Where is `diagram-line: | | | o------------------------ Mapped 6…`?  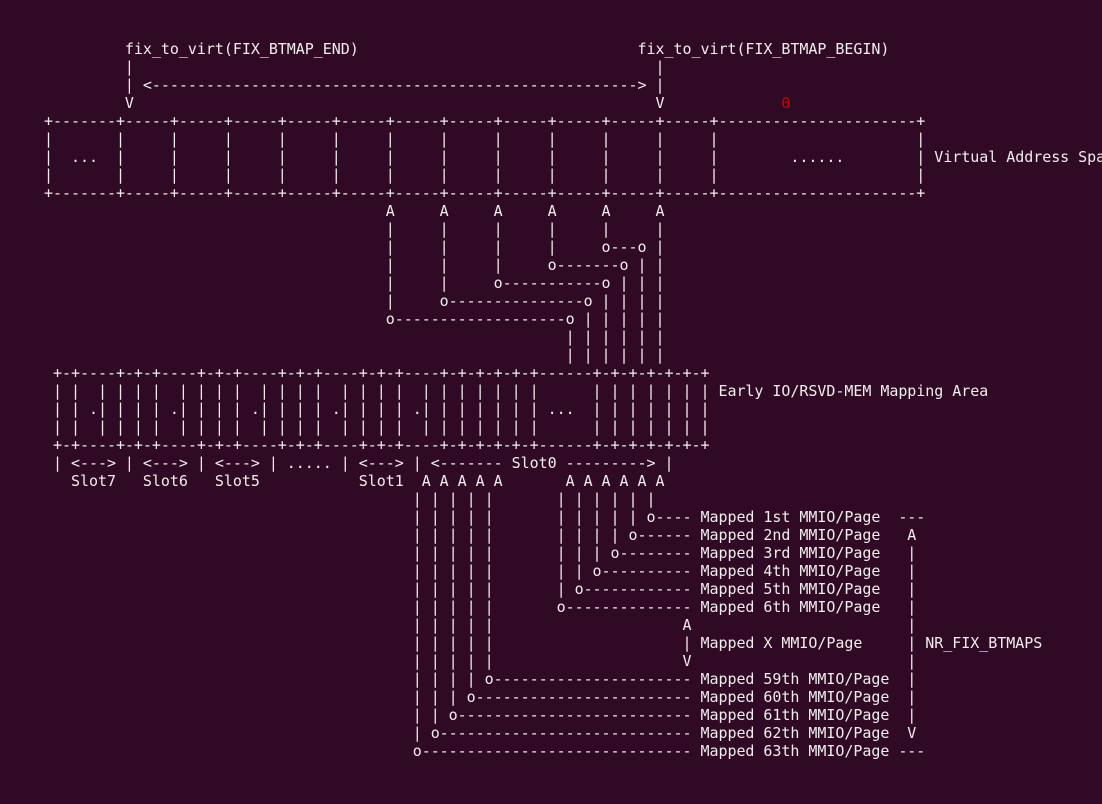
diagram-line: | | | o------------------------ Mapped 6… is located at coordinates (480, 697).